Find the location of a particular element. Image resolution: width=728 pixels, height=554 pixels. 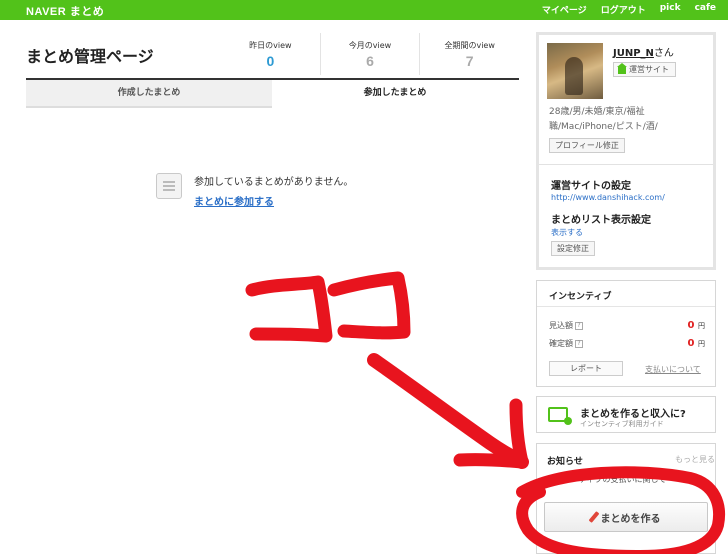

tab-joined-matome: 参加したまとめ is located at coordinates (395, 94).